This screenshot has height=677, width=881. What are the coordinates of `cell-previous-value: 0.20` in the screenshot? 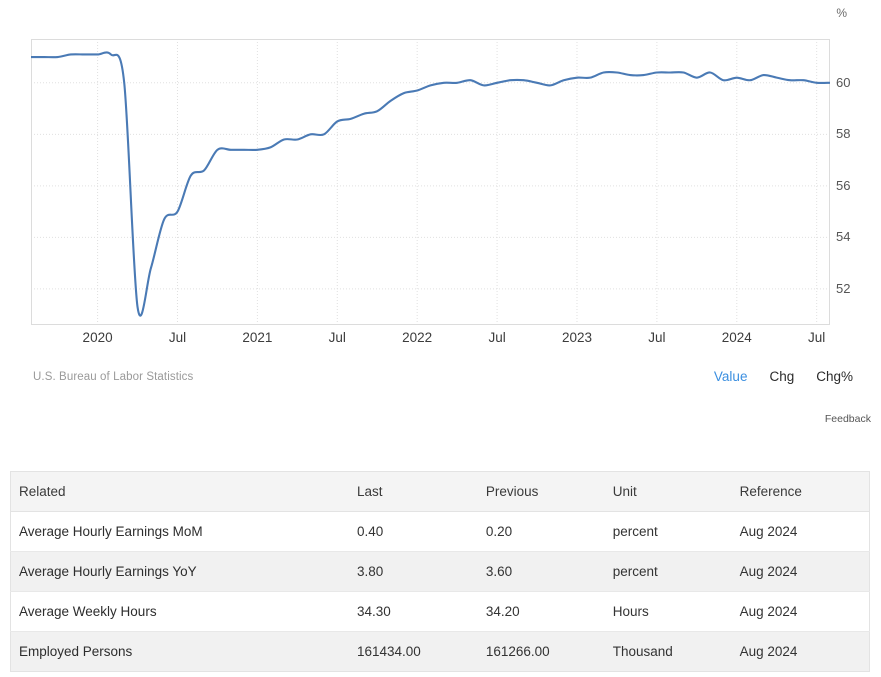 It's located at (549, 531).